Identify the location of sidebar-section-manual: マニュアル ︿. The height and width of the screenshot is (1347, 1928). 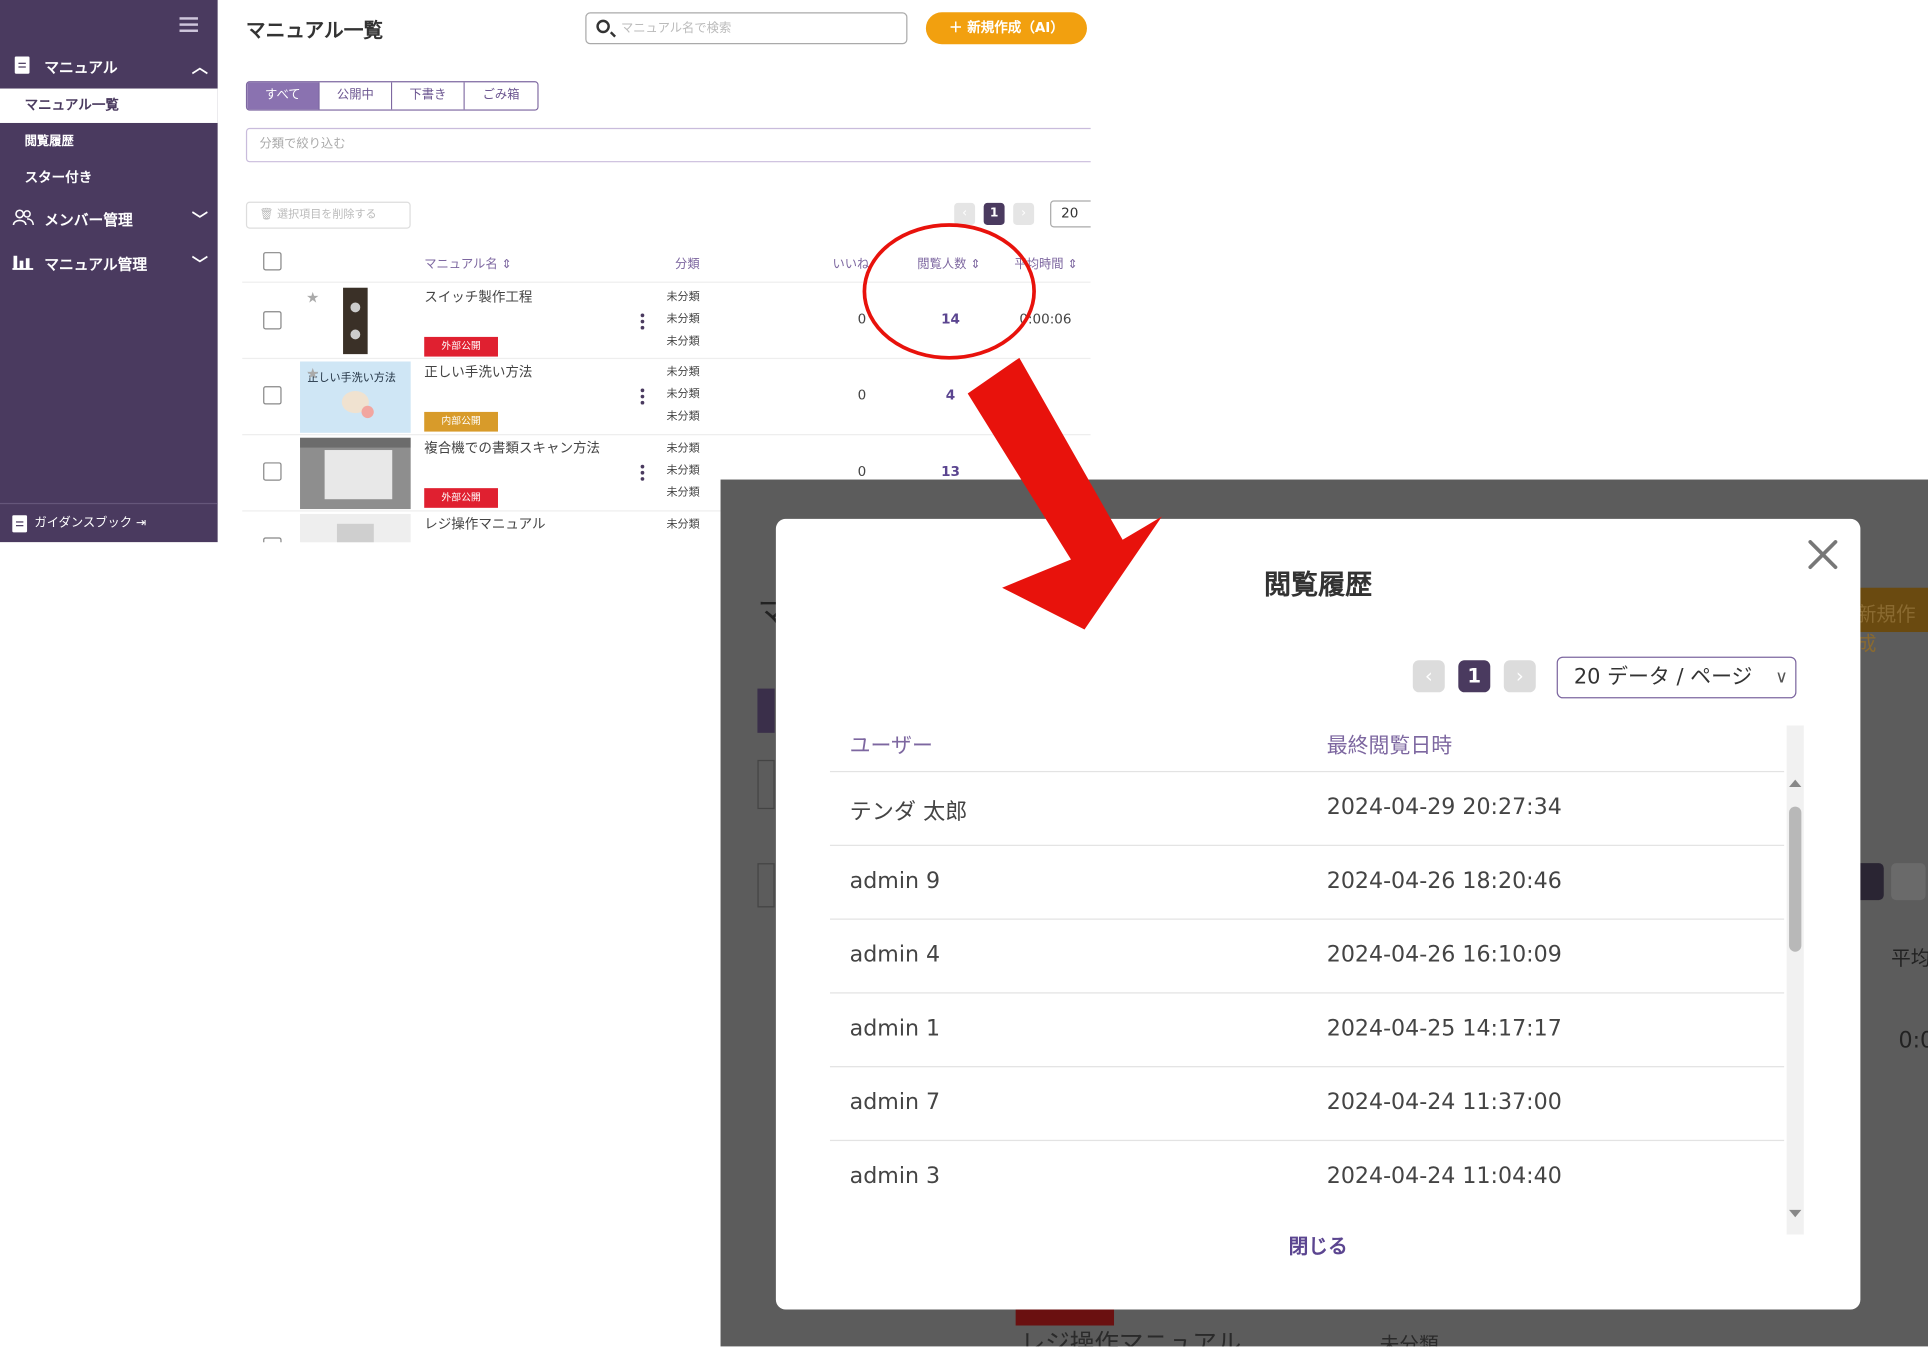
(109, 66).